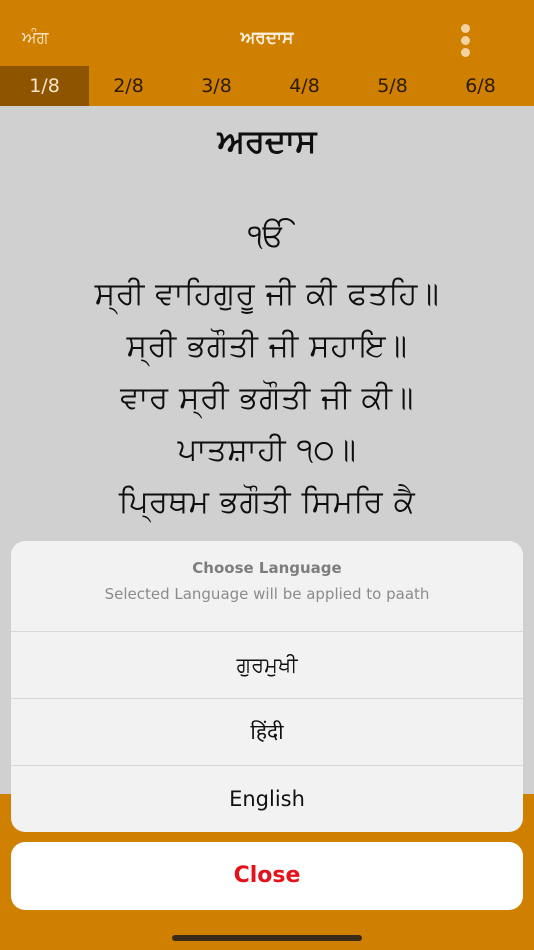 The width and height of the screenshot is (534, 950). What do you see at coordinates (267, 665) in the screenshot?
I see `option-gurmukhi: ਗੁਰਮੁਖੀ` at bounding box center [267, 665].